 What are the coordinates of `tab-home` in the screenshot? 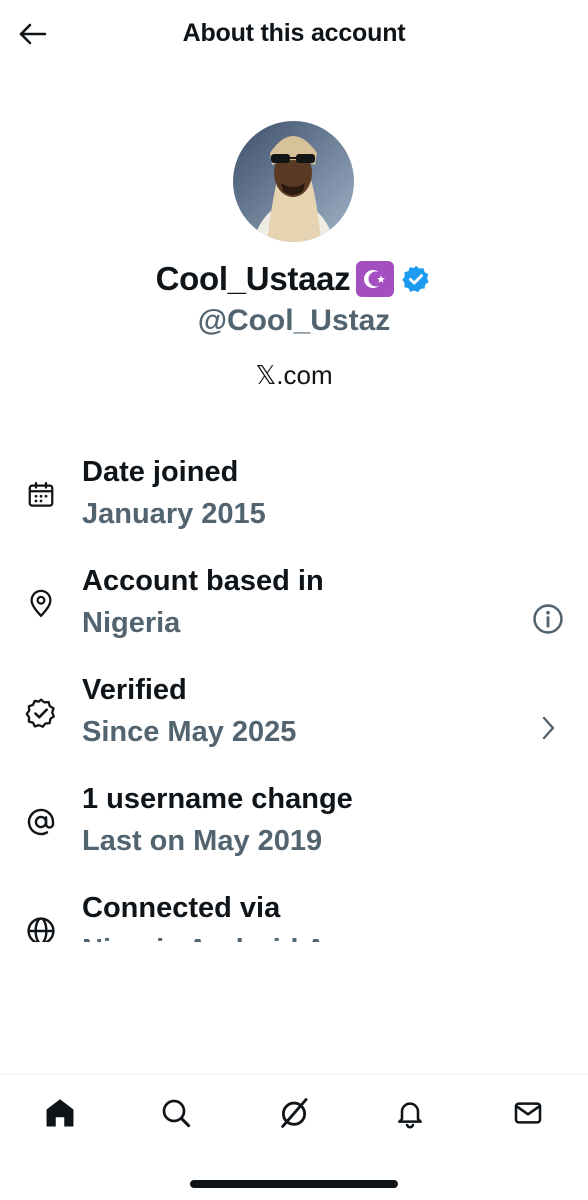 It's located at (60, 1113).